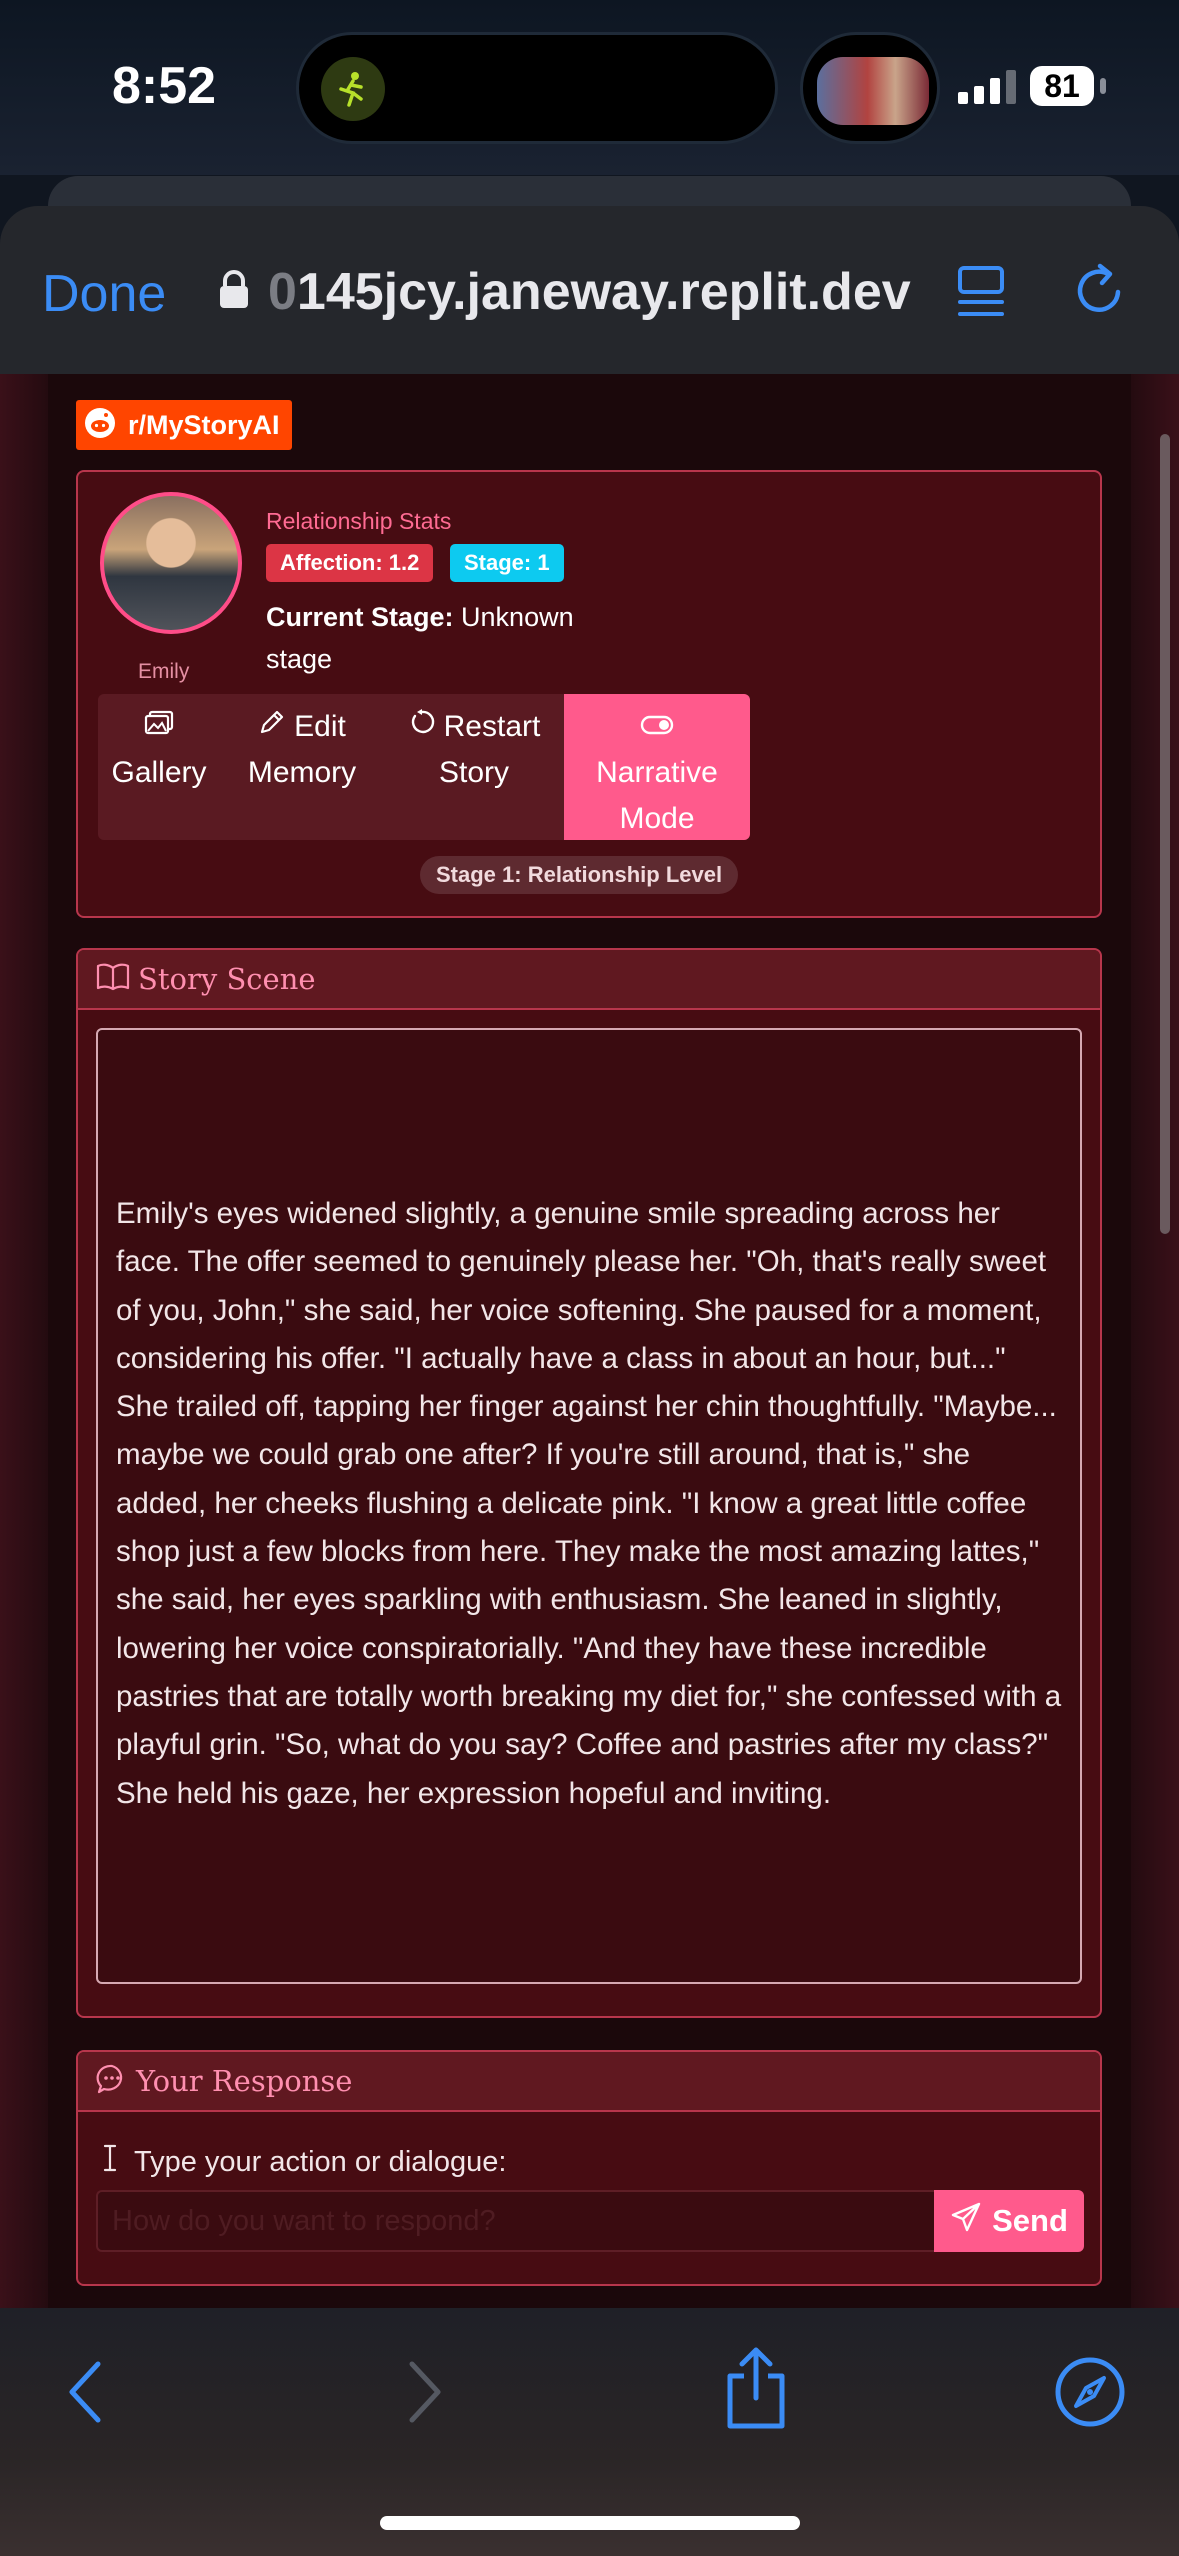 This screenshot has height=2556, width=1179. I want to click on status-bar: 8:52 81, so click(589, 87).